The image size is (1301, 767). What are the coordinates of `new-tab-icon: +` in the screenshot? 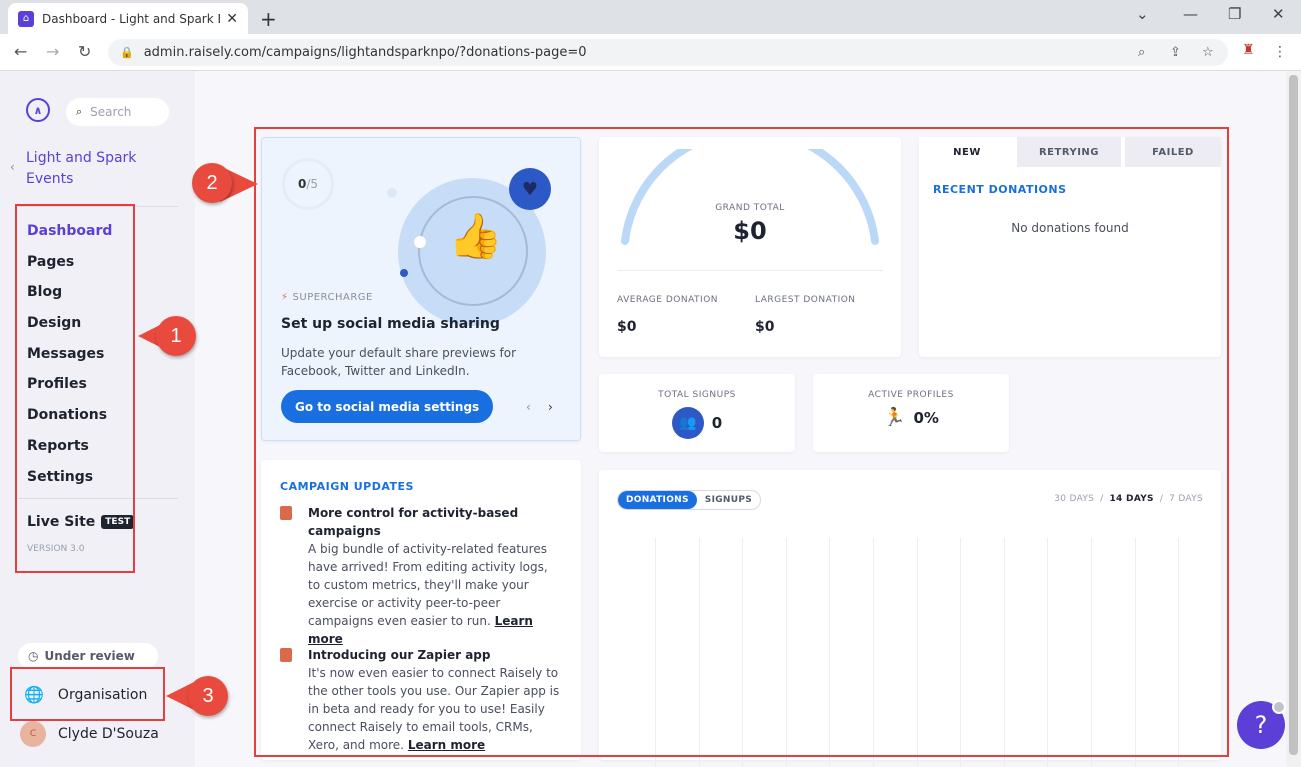 It's located at (268, 19).